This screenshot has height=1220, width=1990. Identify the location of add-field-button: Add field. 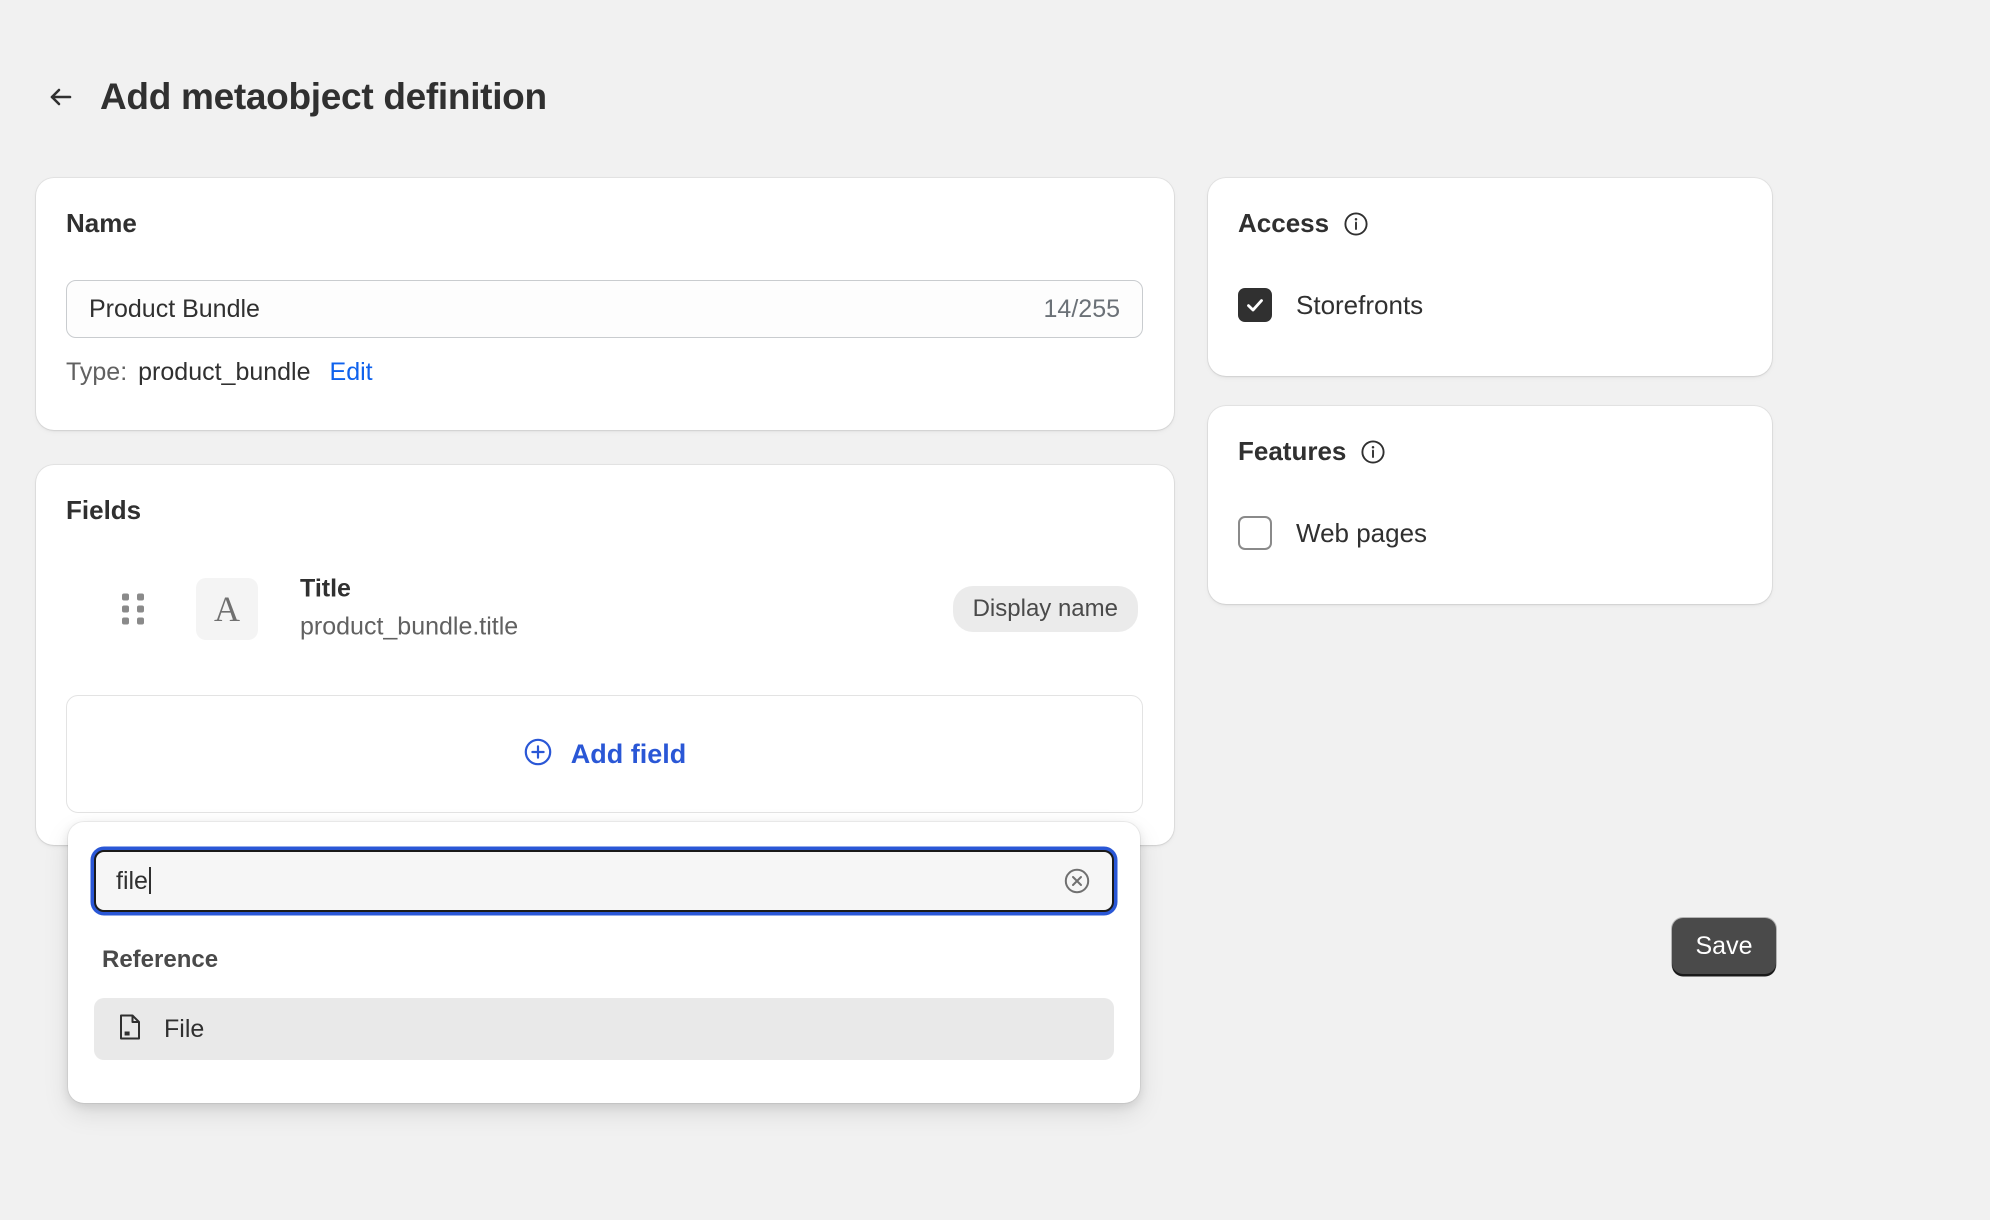
(604, 754).